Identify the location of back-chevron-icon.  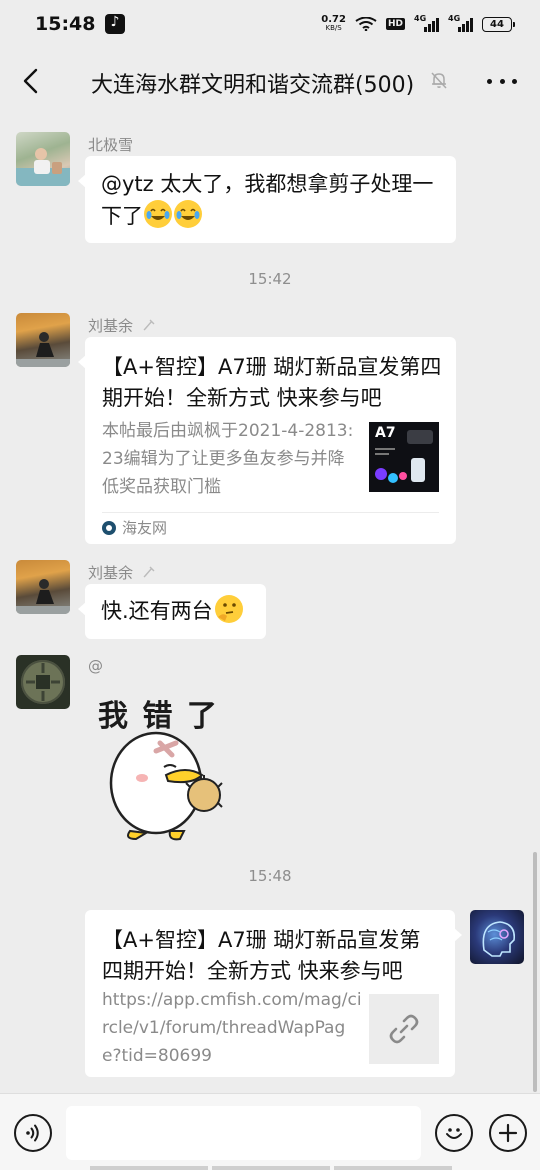
(30, 81).